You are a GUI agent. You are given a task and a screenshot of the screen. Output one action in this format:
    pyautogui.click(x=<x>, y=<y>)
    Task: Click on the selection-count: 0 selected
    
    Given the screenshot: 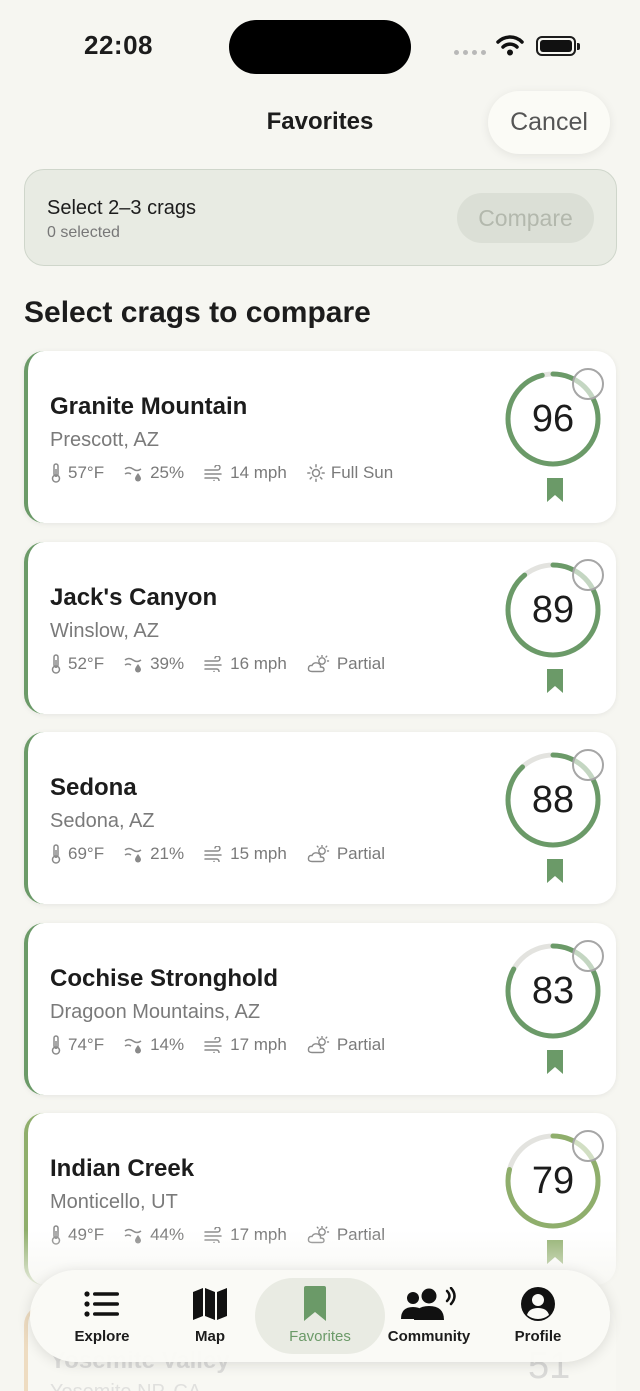 What is the action you would take?
    pyautogui.click(x=83, y=232)
    